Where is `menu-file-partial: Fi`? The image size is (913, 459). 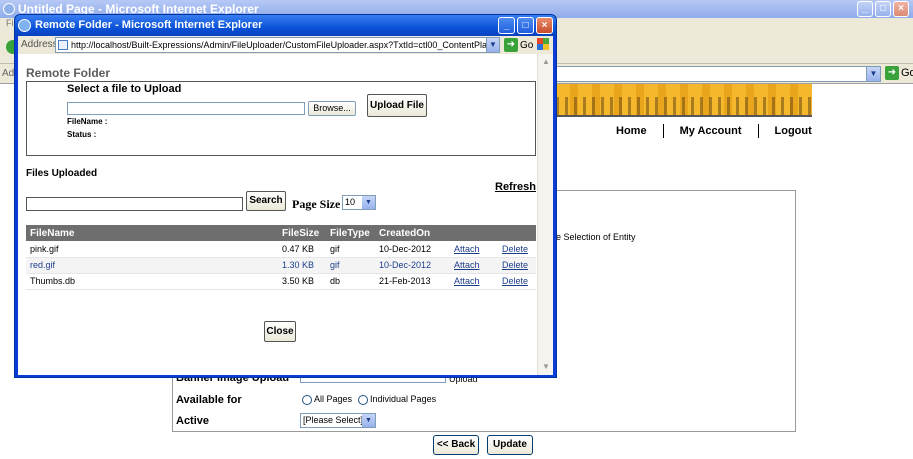
menu-file-partial: Fi is located at coordinates (10, 23).